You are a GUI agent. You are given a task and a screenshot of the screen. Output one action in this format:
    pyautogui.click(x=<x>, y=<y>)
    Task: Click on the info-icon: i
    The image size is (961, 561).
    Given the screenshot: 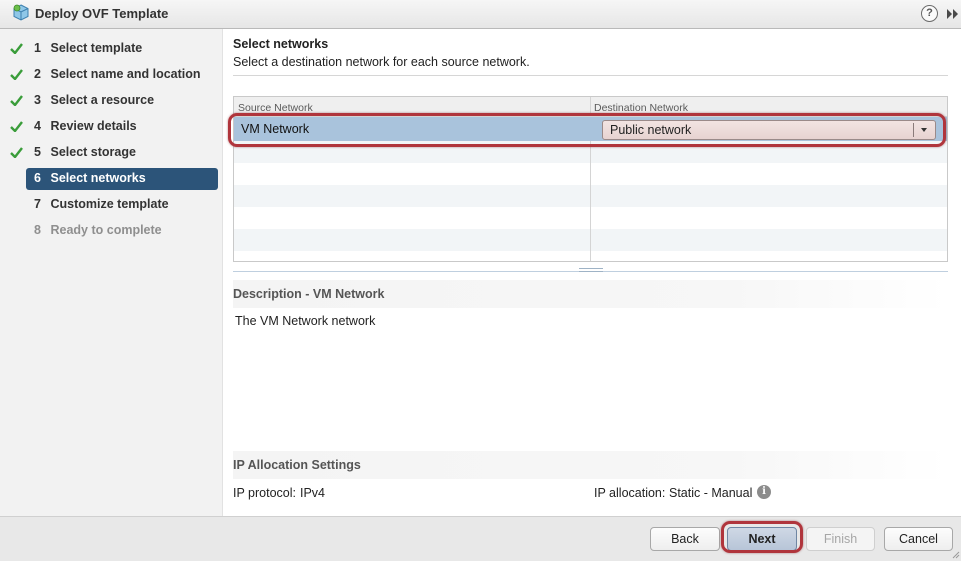 What is the action you would take?
    pyautogui.click(x=764, y=492)
    